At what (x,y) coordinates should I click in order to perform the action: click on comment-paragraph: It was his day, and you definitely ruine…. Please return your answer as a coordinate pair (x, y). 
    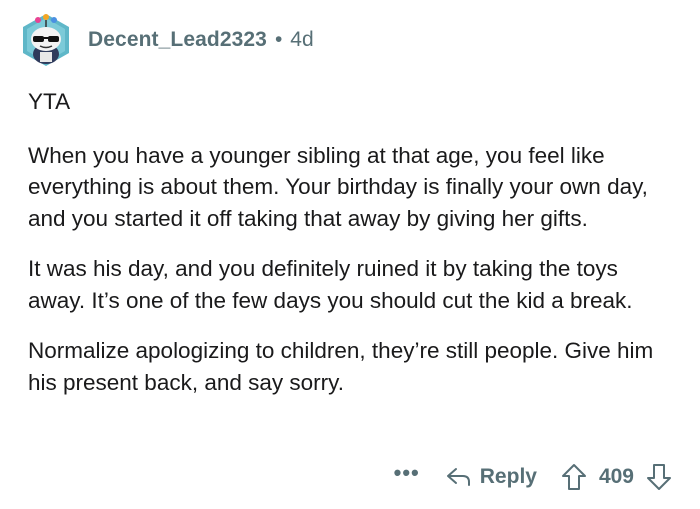
    Looking at the image, I should click on (330, 284).